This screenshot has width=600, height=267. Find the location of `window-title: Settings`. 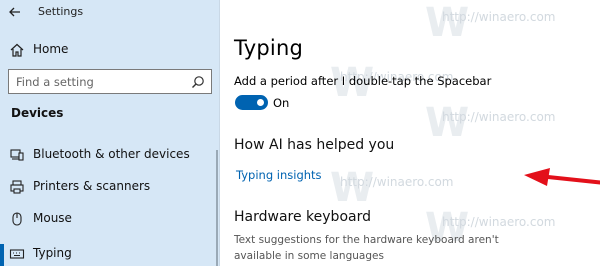

window-title: Settings is located at coordinates (61, 11).